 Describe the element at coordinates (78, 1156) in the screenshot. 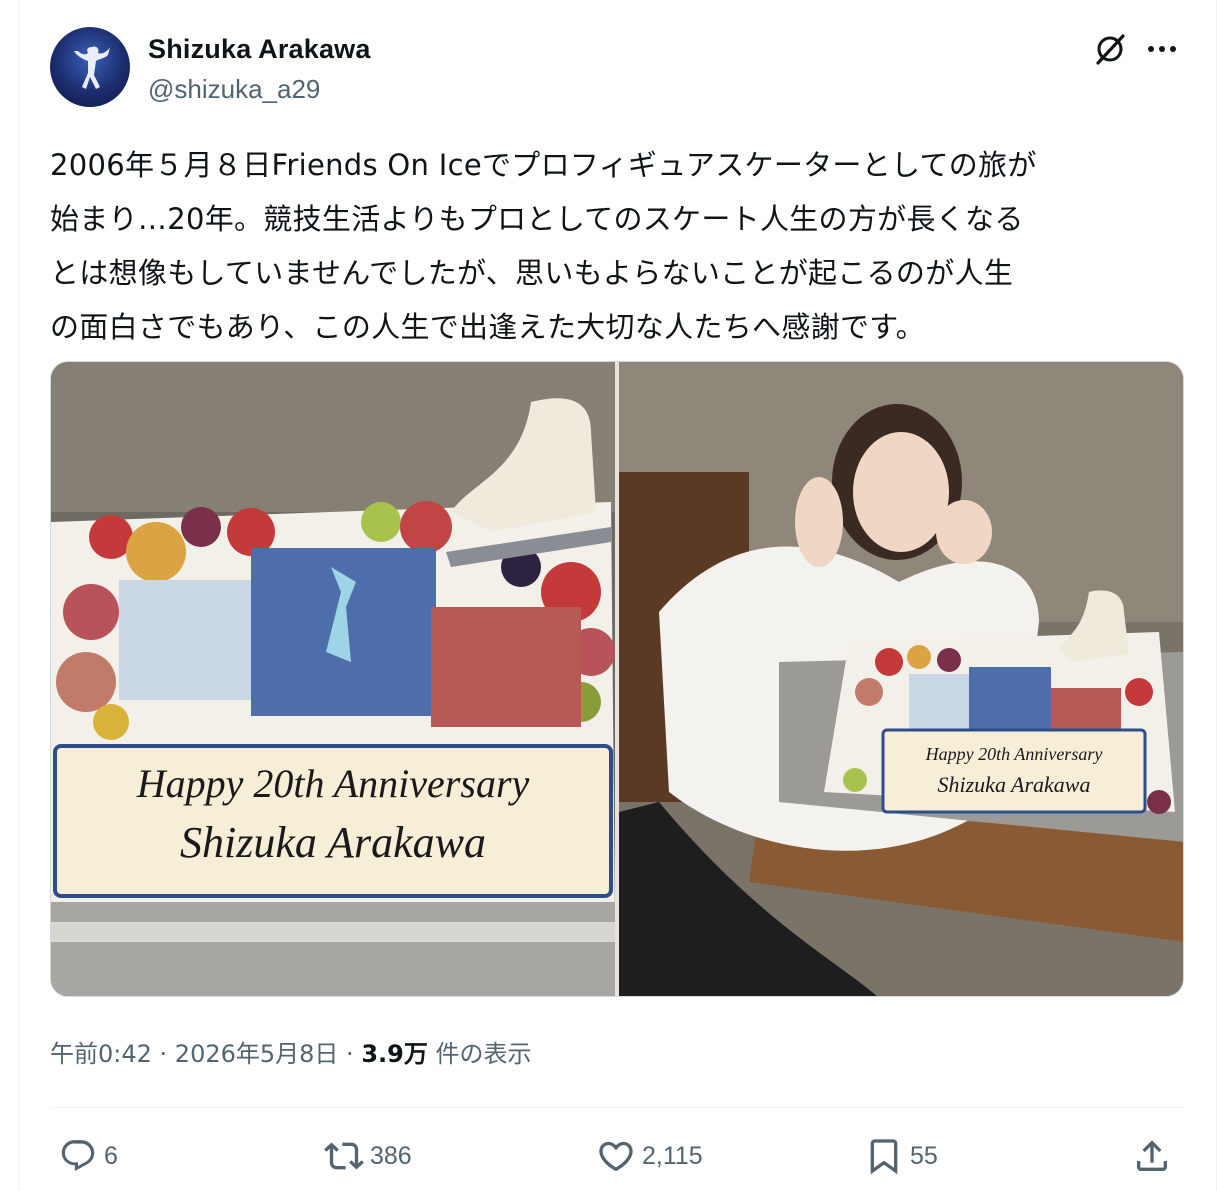

I see `reply-icon` at that location.